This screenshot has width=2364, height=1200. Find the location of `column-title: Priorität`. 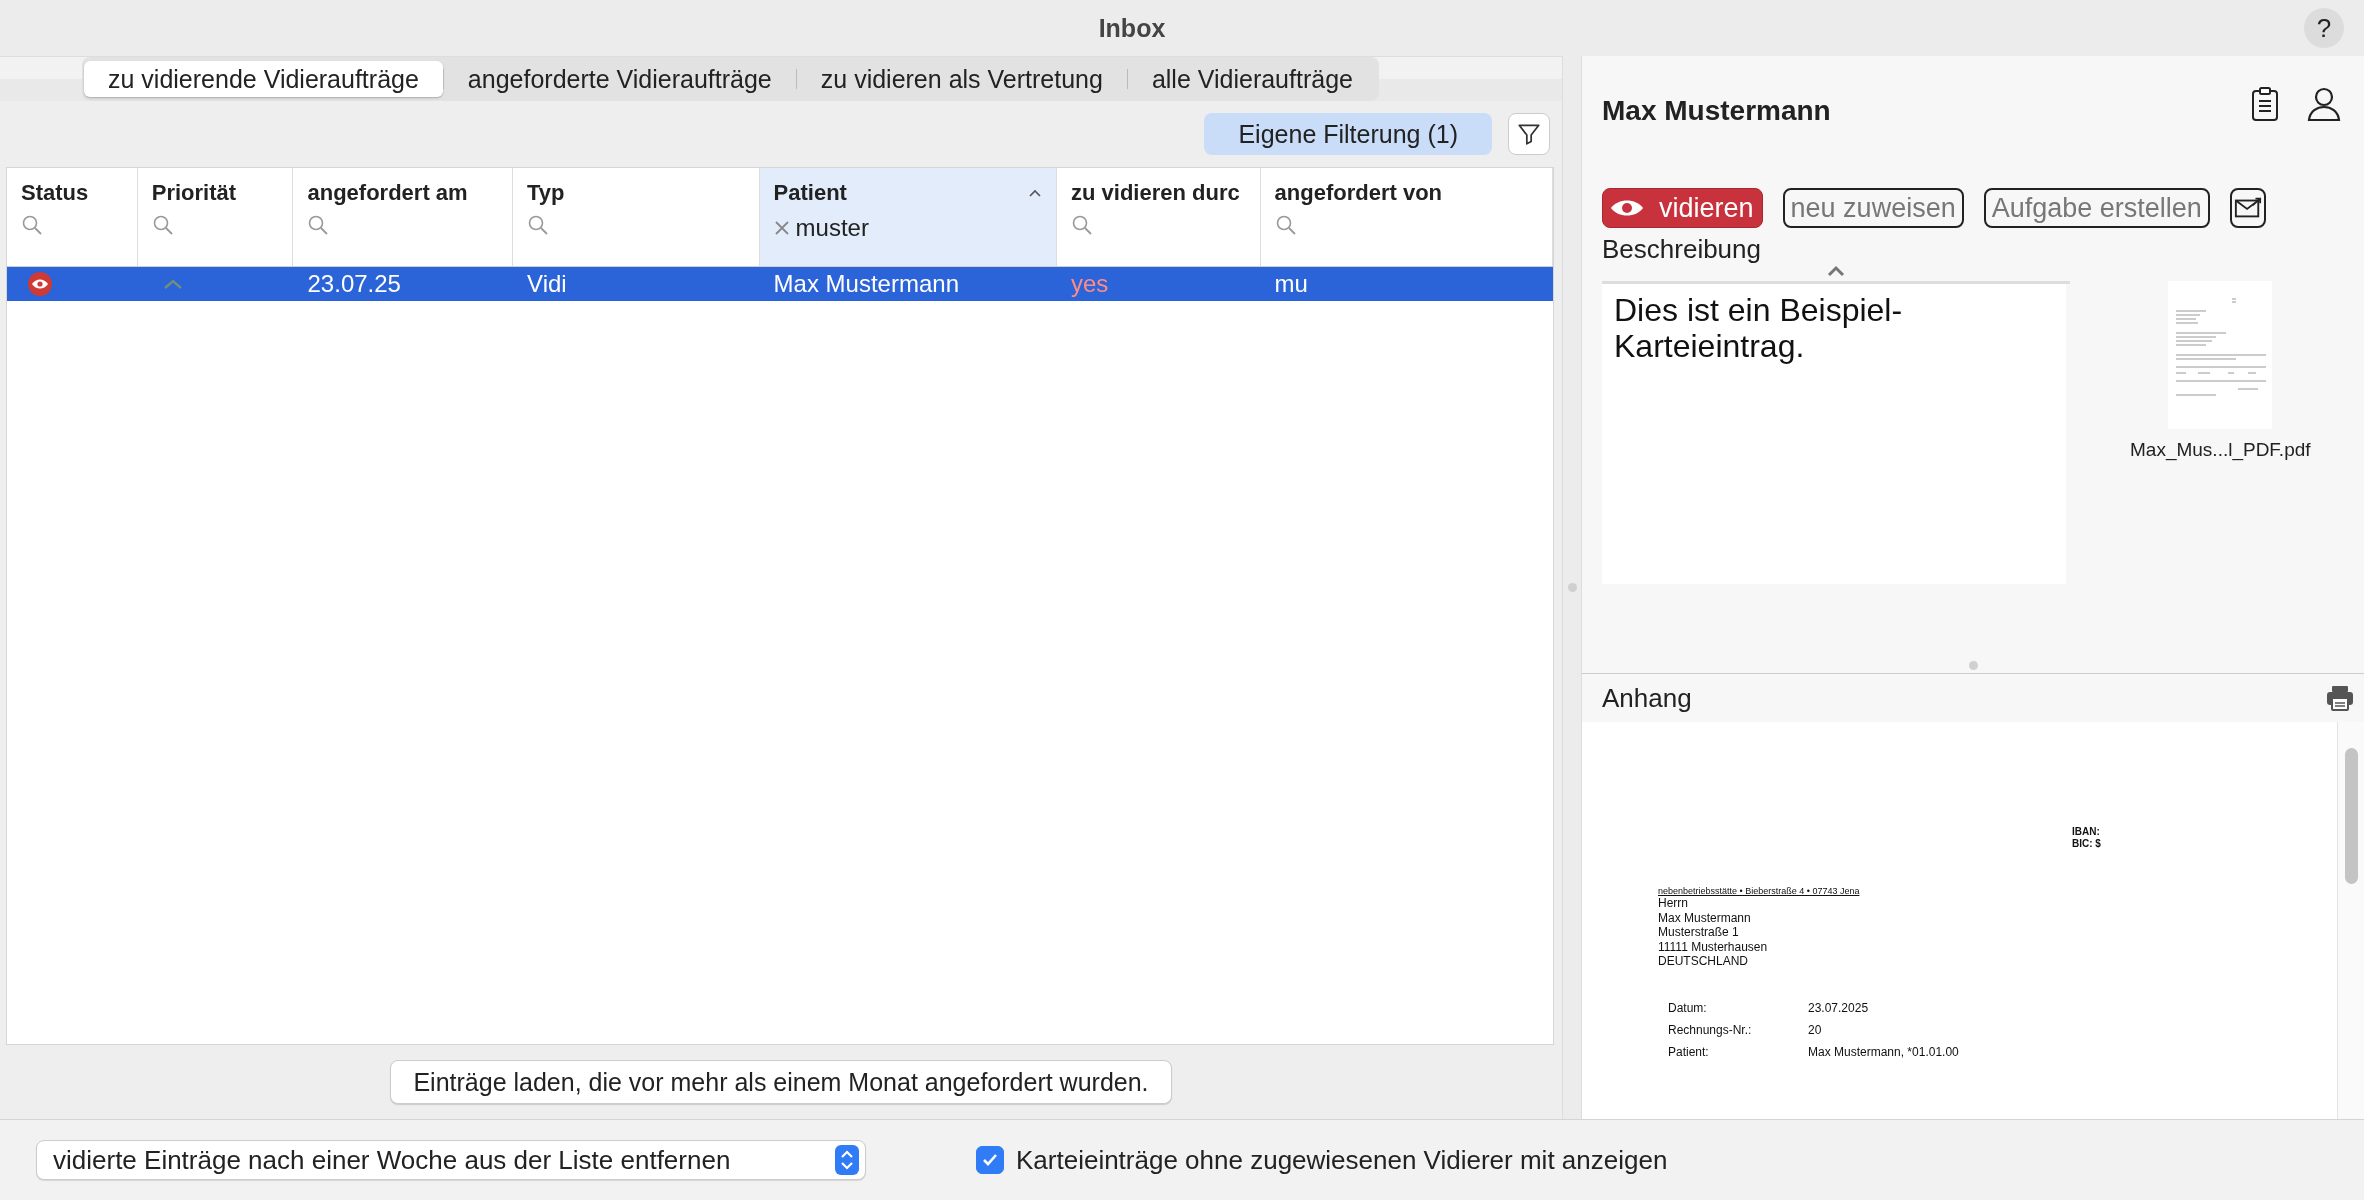

column-title: Priorität is located at coordinates (194, 193).